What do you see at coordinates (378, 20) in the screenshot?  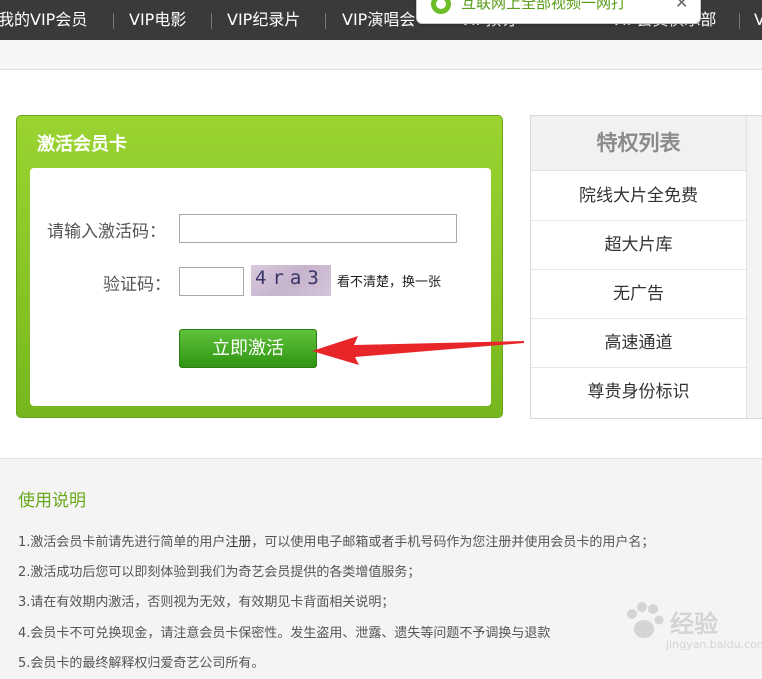 I see `nav-item-vip-concert: VIP演唱会` at bounding box center [378, 20].